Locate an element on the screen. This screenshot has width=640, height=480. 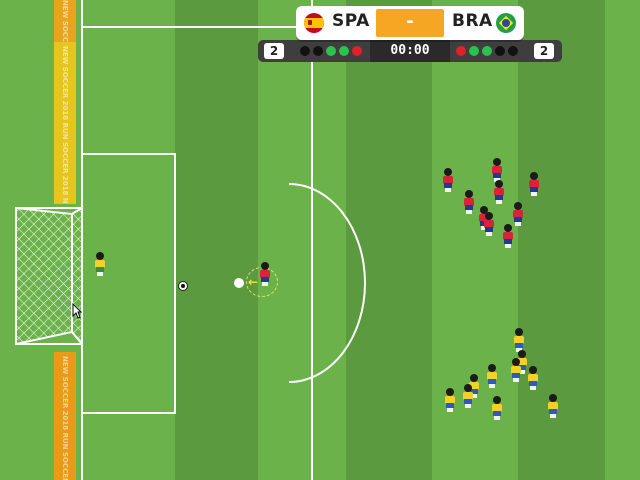
away-score: 2 is located at coordinates (544, 51).